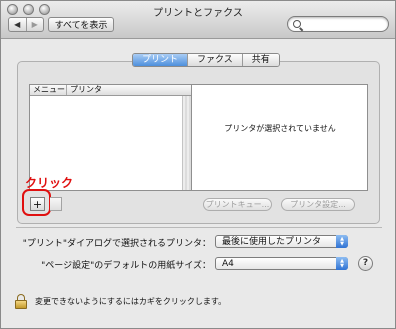 This screenshot has height=329, width=396. I want to click on add-printer-button: +, so click(37, 204).